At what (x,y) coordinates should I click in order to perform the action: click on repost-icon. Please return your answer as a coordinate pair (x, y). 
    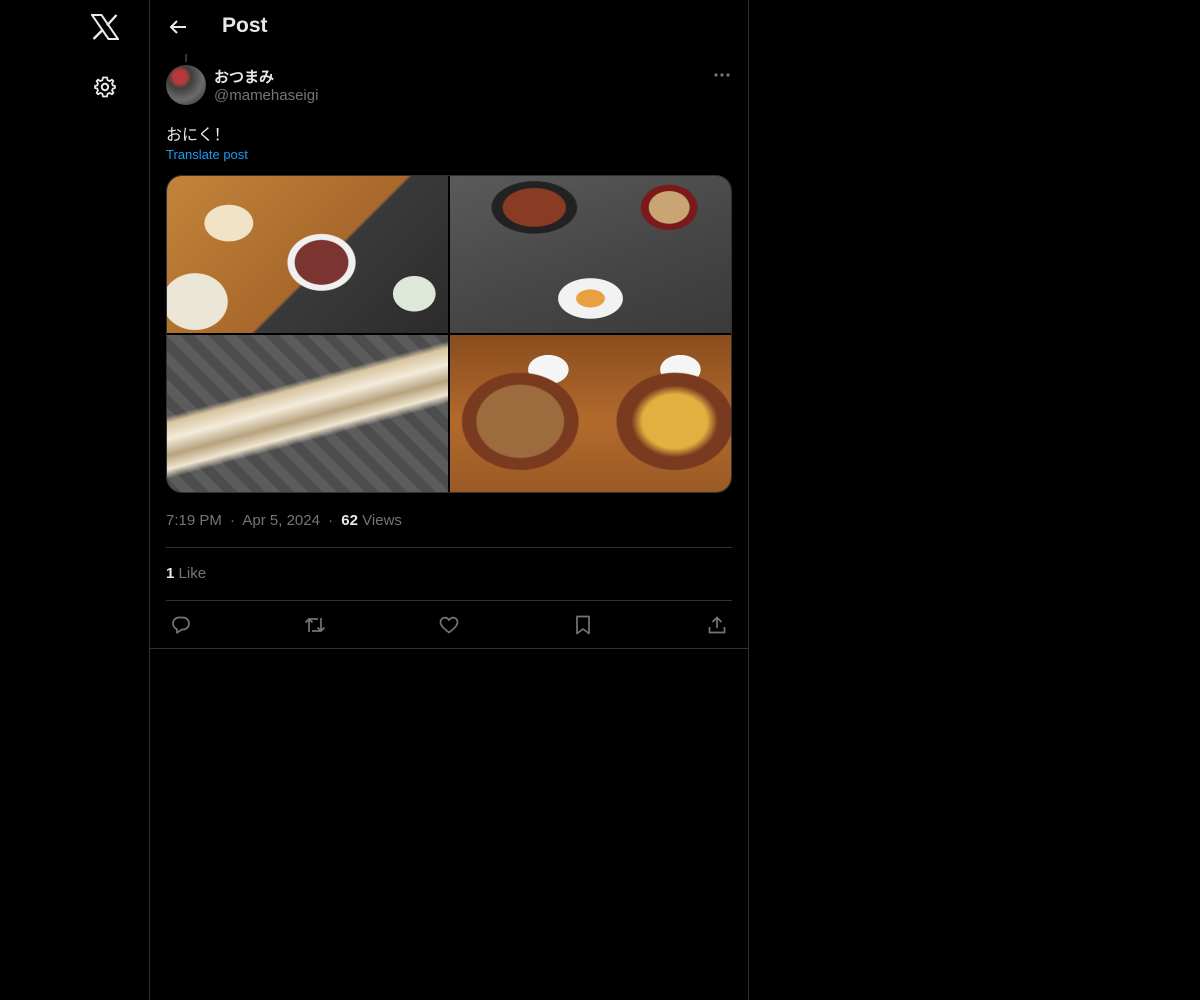
    Looking at the image, I should click on (315, 625).